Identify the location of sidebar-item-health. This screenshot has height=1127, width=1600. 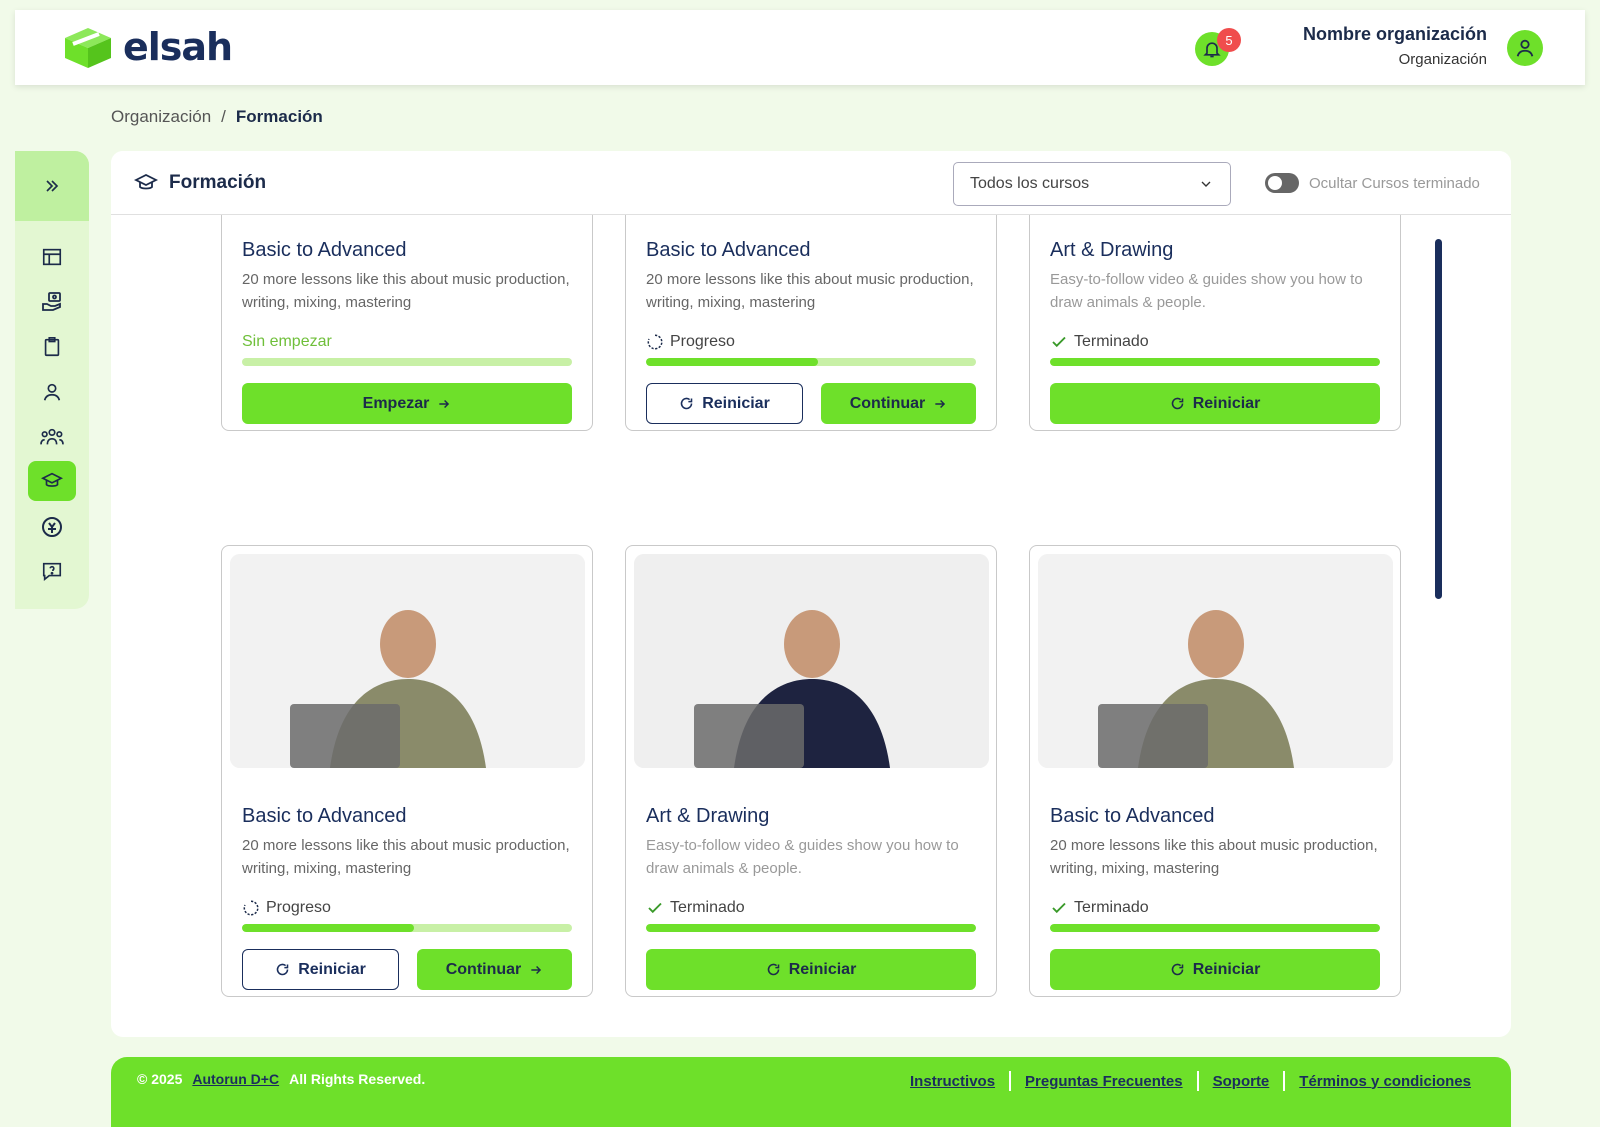
(52, 527).